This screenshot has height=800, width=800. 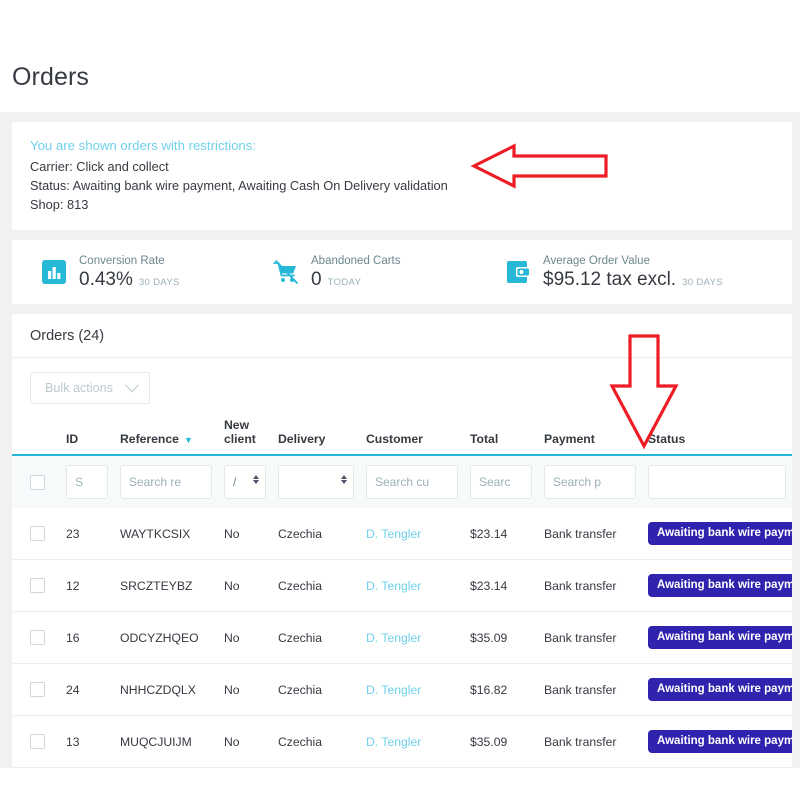 I want to click on orders-heading: Orders (24), so click(x=402, y=336).